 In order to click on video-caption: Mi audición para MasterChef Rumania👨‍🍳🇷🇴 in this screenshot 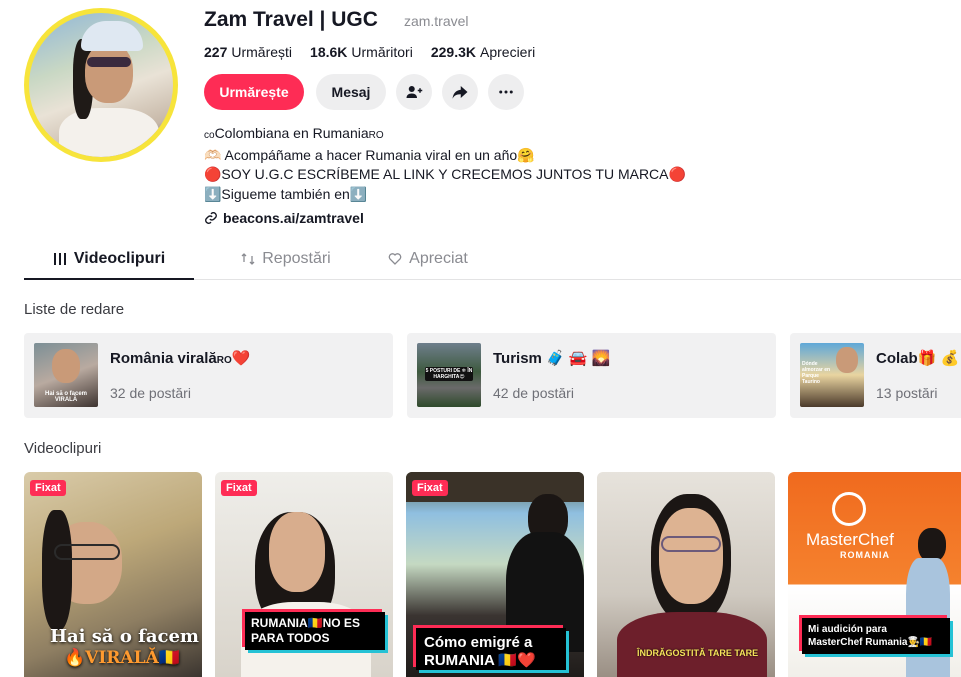, I will do `click(876, 636)`.